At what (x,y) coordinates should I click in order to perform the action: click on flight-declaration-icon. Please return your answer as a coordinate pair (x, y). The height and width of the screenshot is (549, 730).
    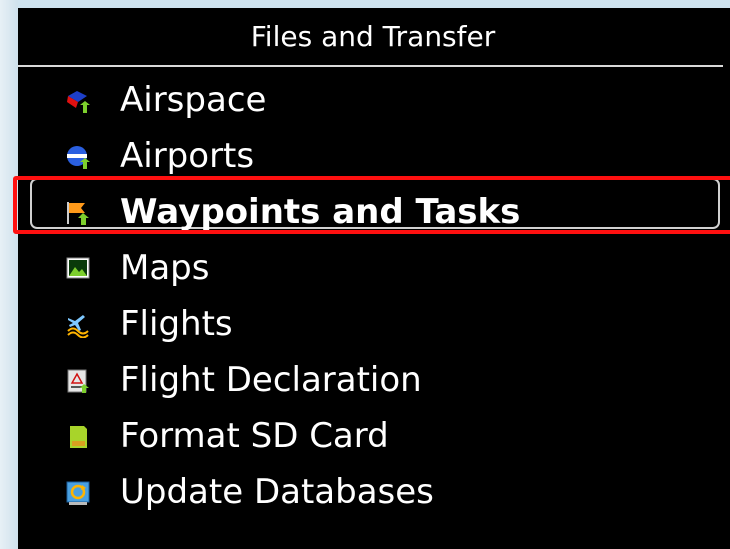
    Looking at the image, I should click on (78, 381).